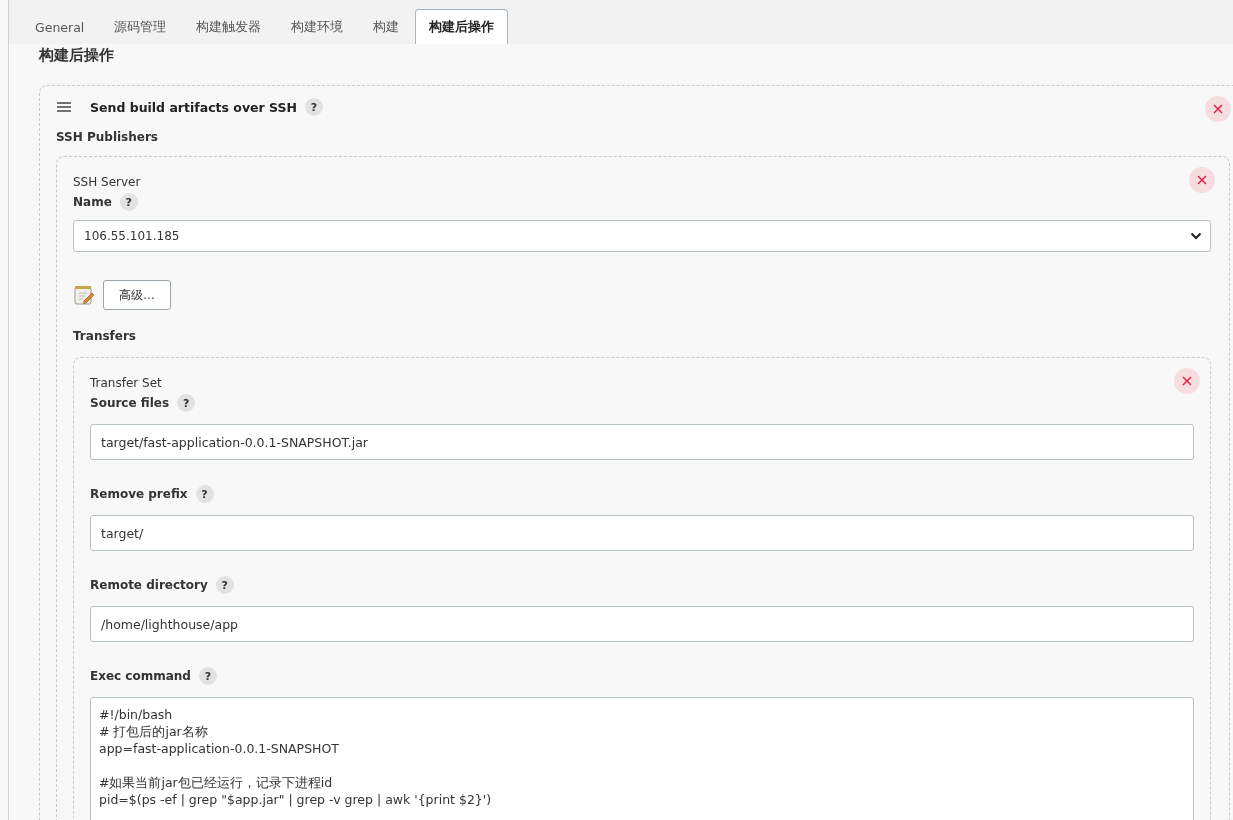 This screenshot has height=820, width=1233. What do you see at coordinates (386, 26) in the screenshot?
I see `tab: 构建` at bounding box center [386, 26].